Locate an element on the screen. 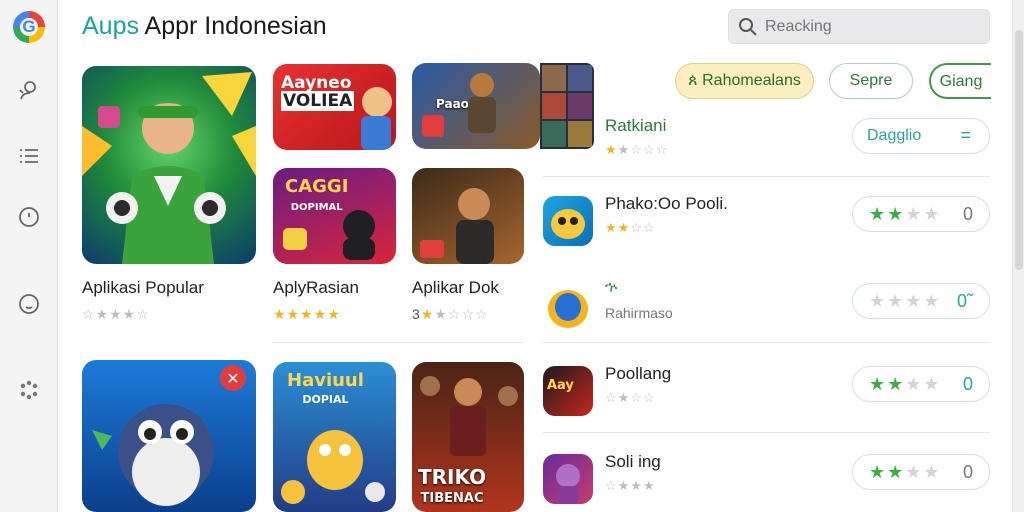 The image size is (1024, 512). sort-dropdown-label: Dagglio is located at coordinates (894, 135).